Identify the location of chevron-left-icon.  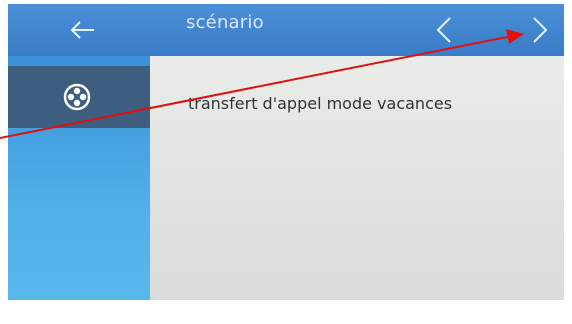
(443, 30).